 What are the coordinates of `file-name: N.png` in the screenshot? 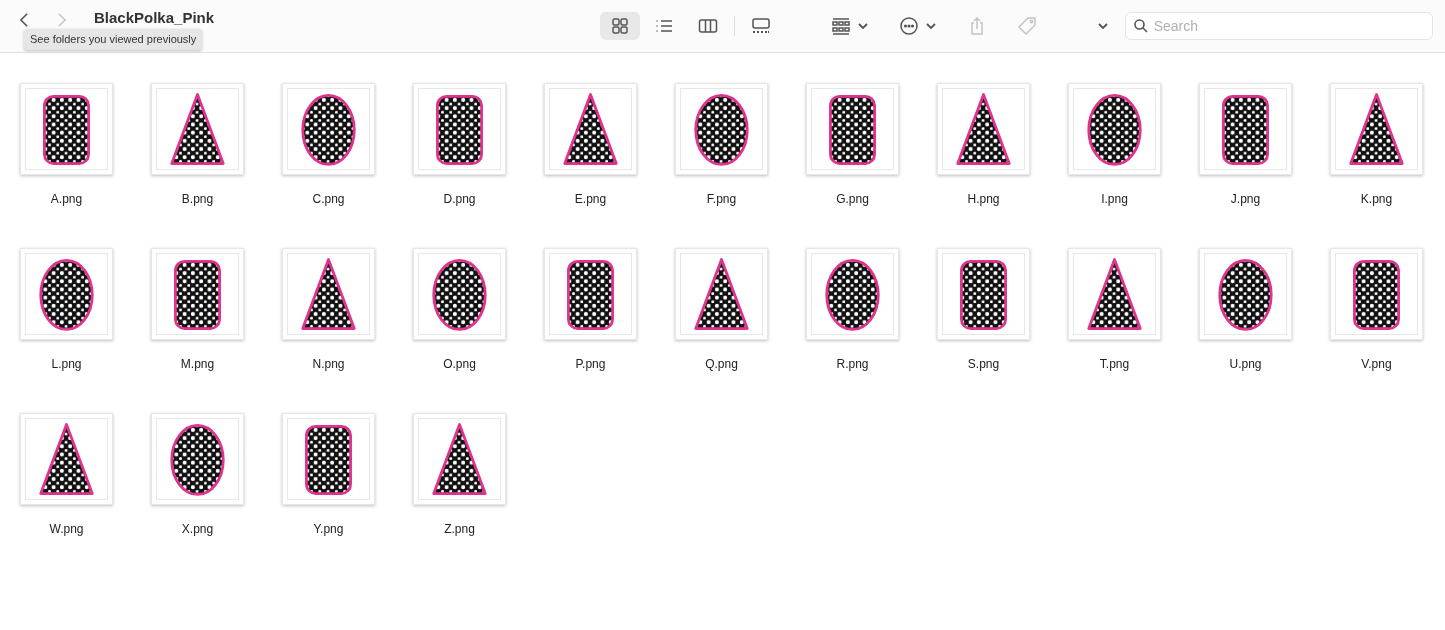 It's located at (328, 364).